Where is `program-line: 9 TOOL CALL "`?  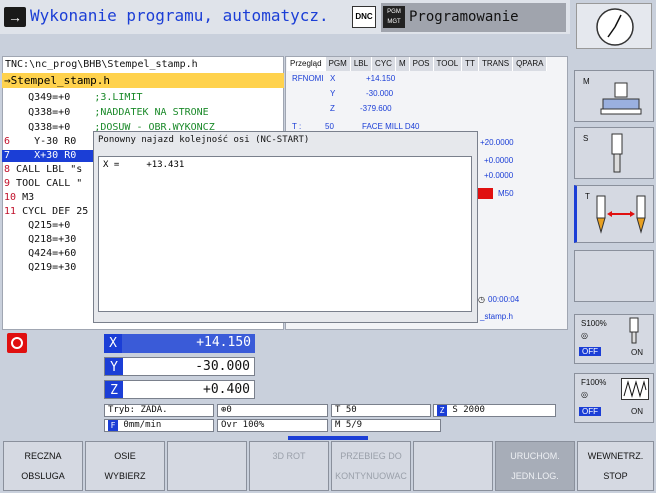 program-line: 9 TOOL CALL " is located at coordinates (43, 184).